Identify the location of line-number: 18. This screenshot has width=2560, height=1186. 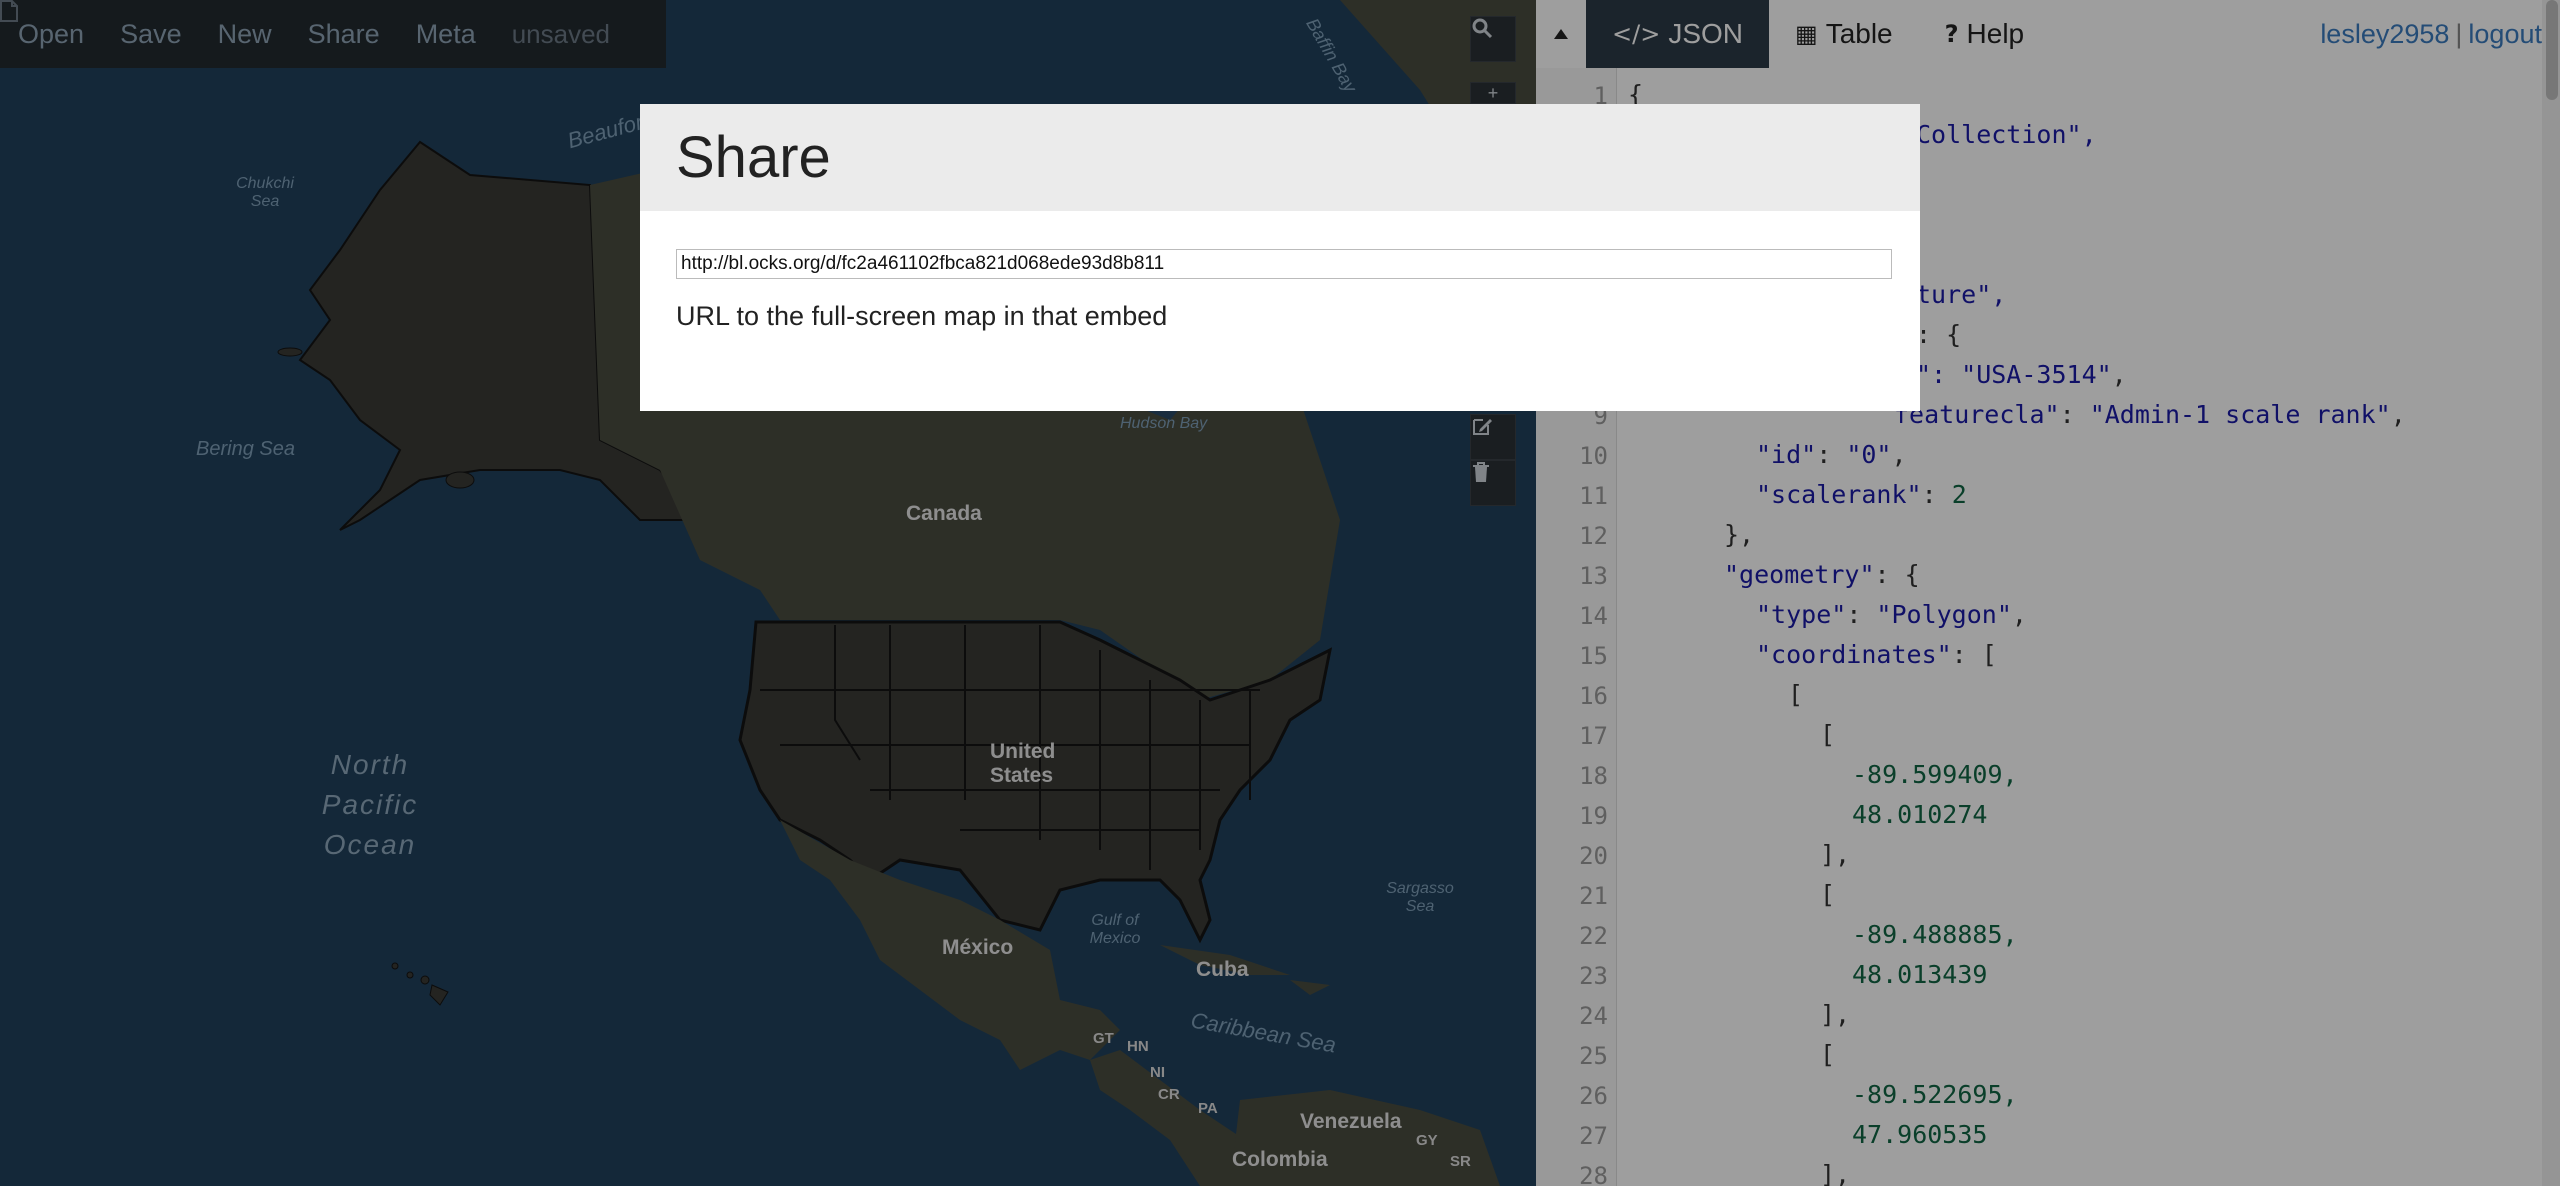
(1593, 776).